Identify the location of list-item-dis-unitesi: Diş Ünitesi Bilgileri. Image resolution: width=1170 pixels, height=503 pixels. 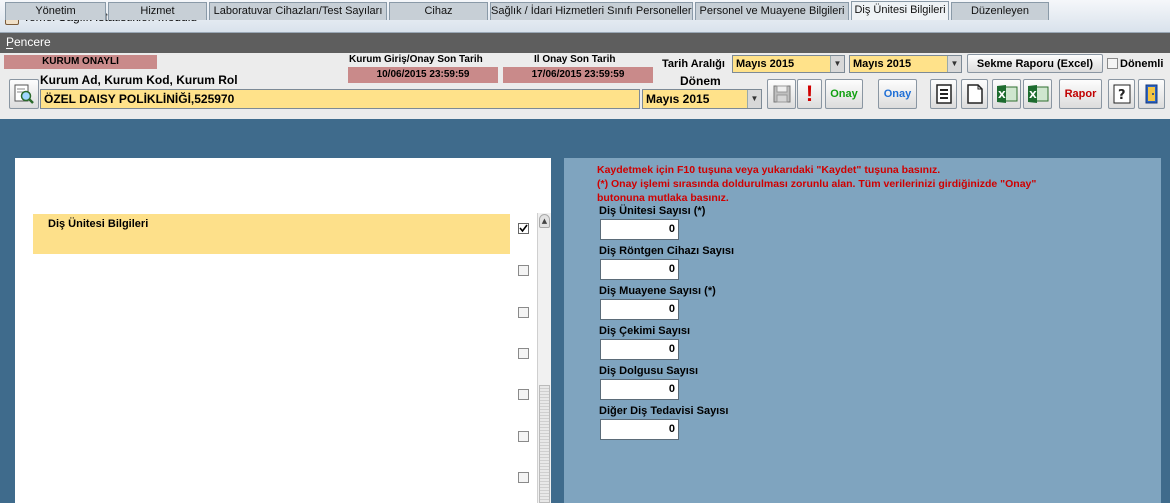
(271, 234).